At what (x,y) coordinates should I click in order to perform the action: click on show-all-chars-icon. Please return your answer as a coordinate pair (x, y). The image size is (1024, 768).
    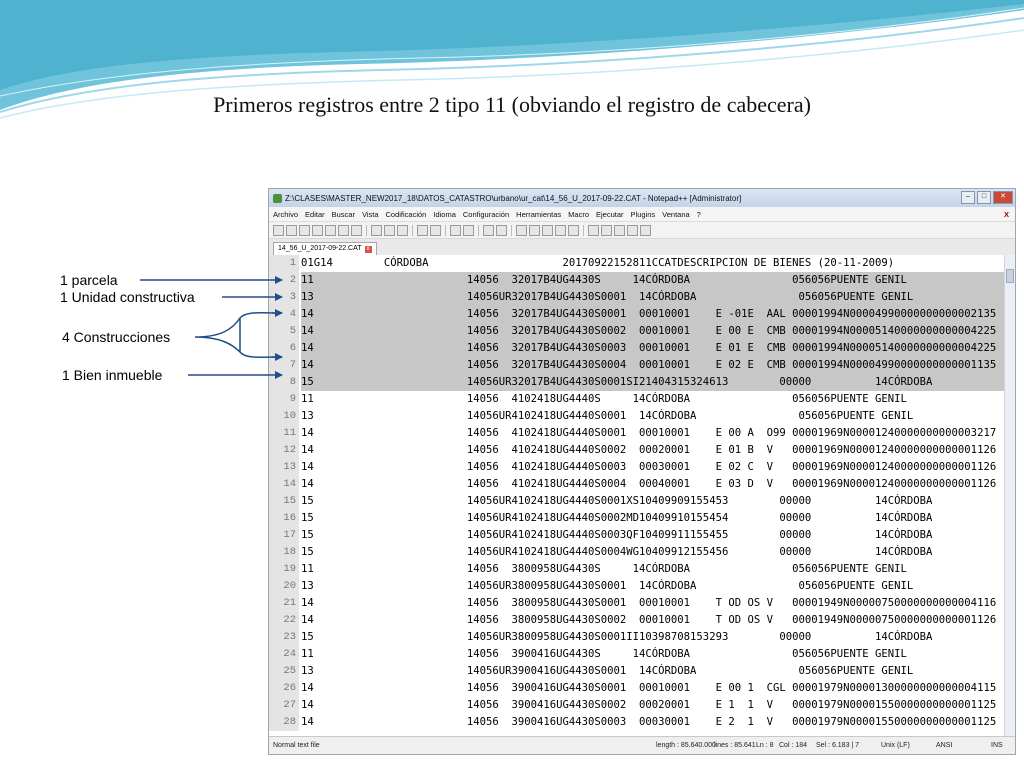
    Looking at the image, I should click on (560, 230).